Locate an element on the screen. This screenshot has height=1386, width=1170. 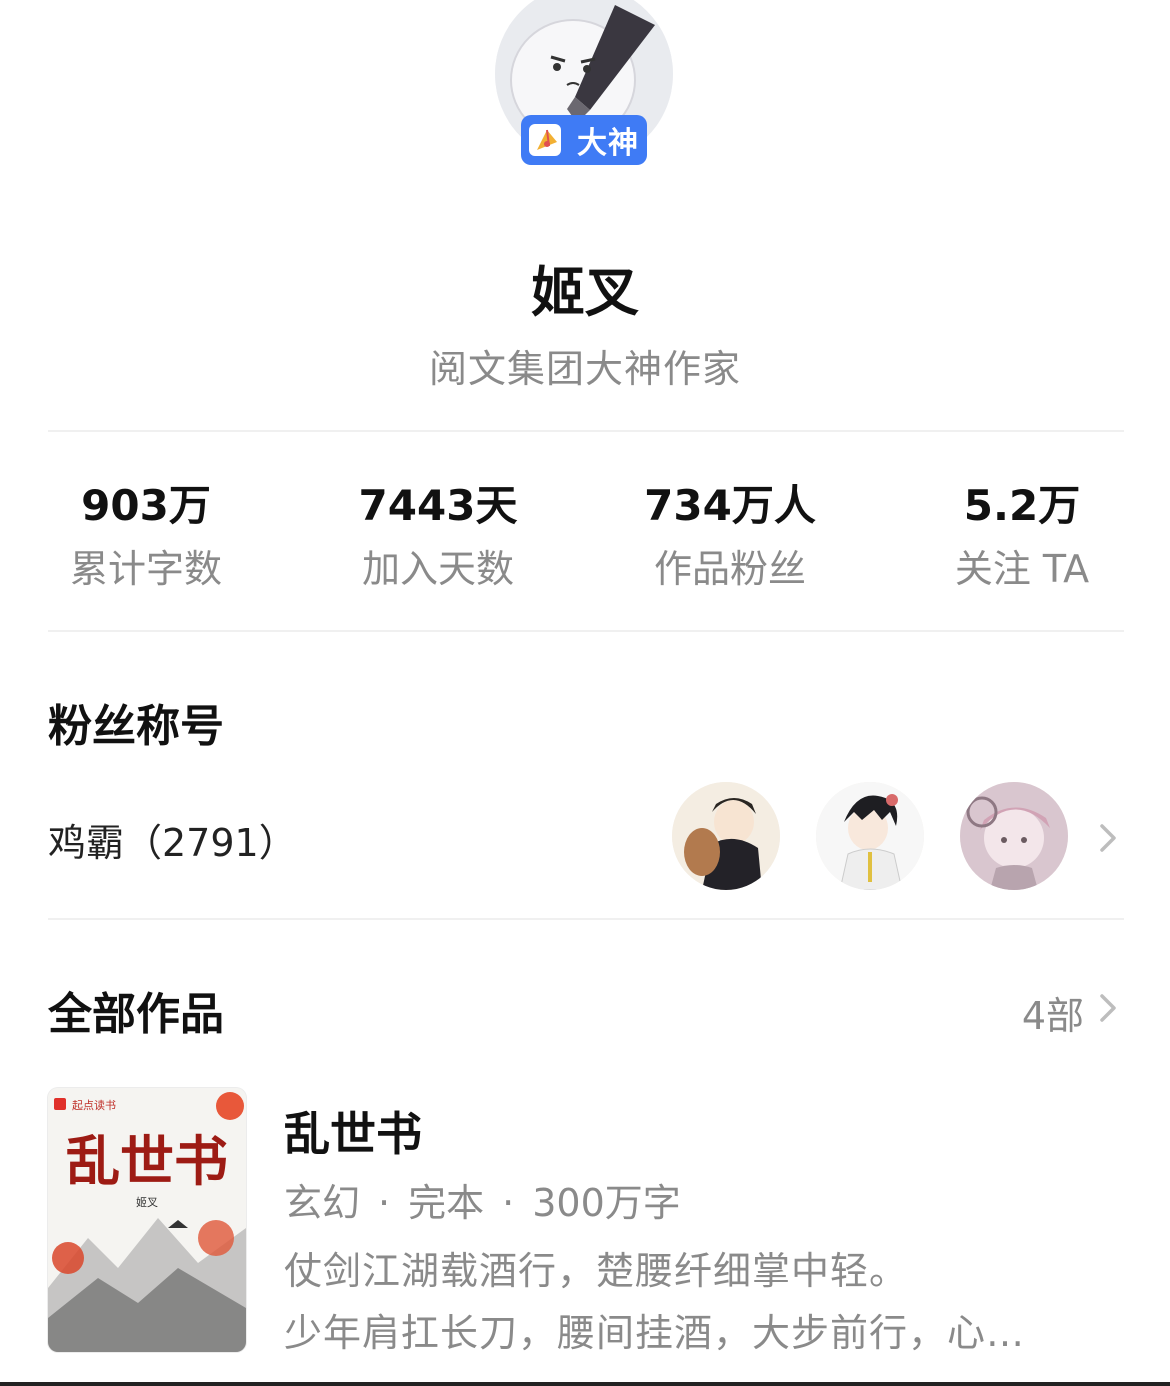
master-author-badge: 大神 is located at coordinates (584, 140).